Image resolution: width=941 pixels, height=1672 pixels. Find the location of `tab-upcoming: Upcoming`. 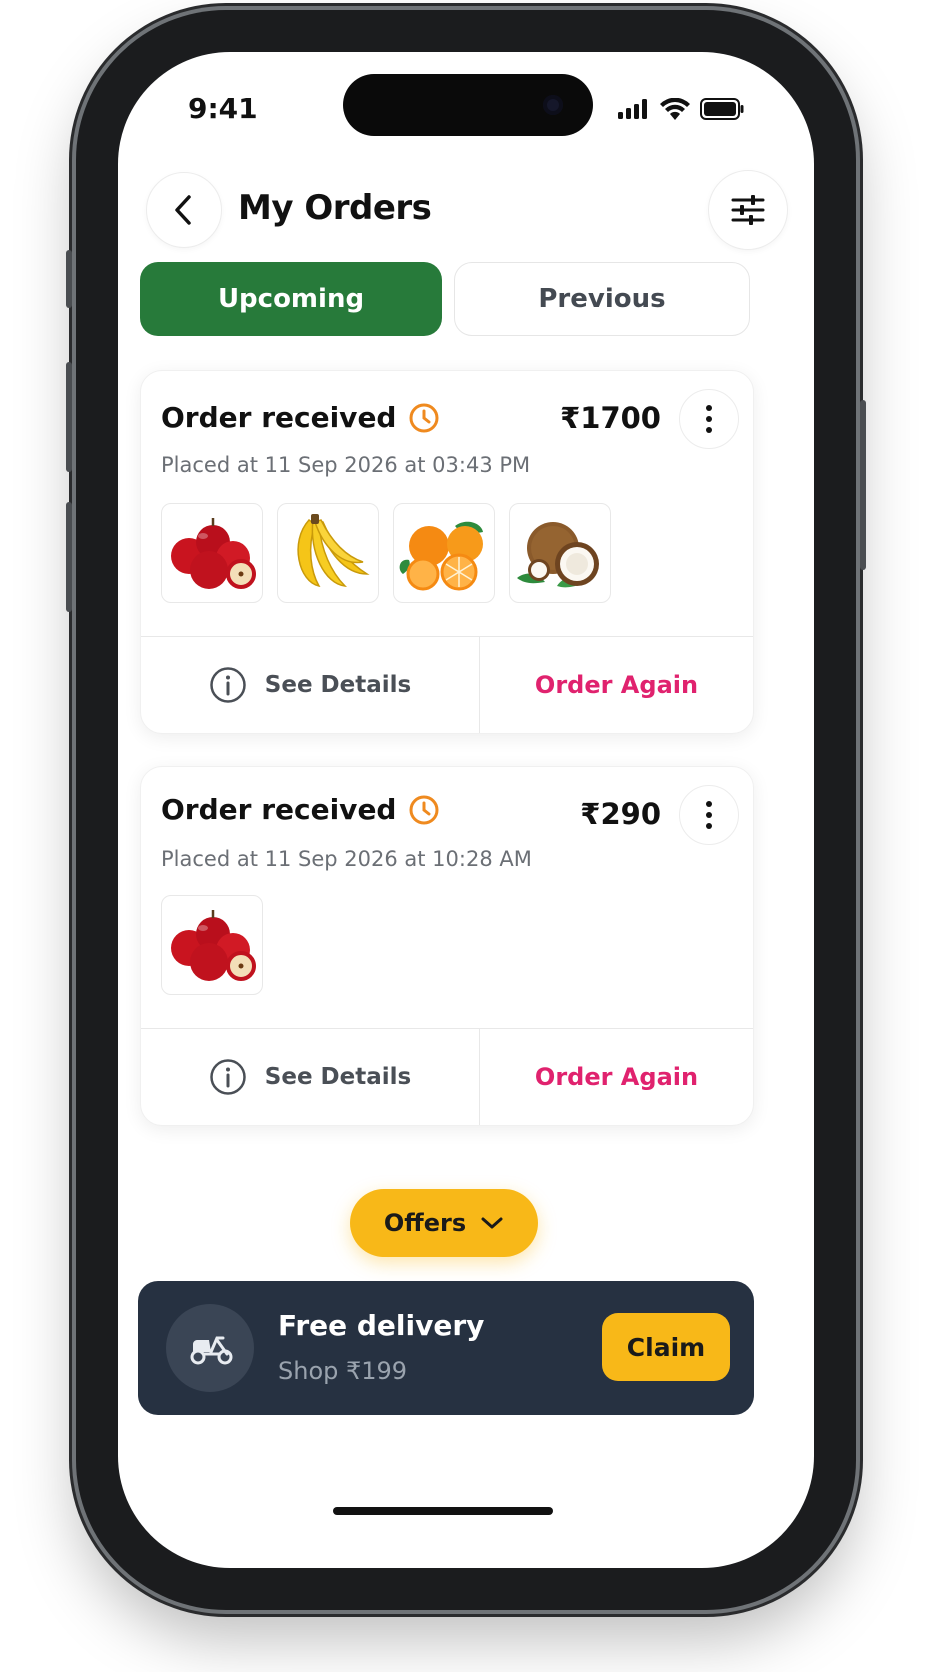

tab-upcoming: Upcoming is located at coordinates (291, 299).